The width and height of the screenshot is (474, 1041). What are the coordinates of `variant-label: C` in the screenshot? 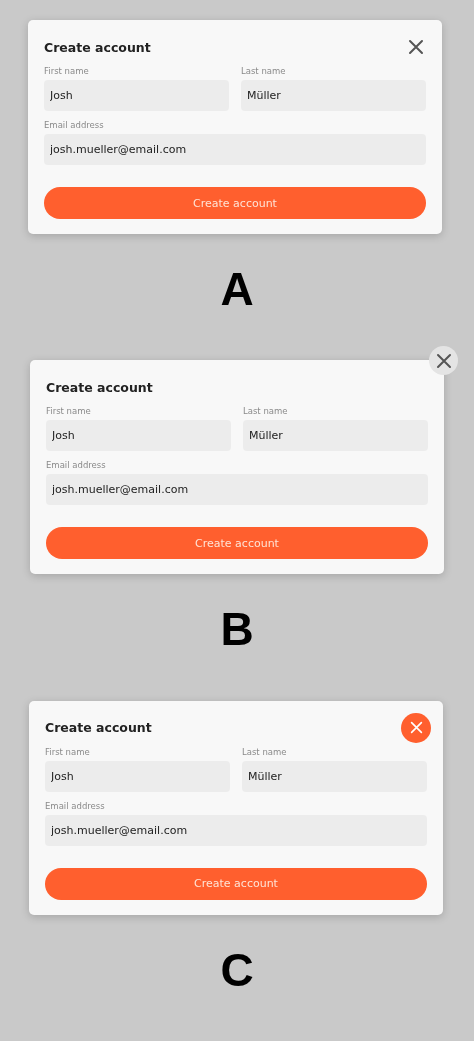 It's located at (237, 969).